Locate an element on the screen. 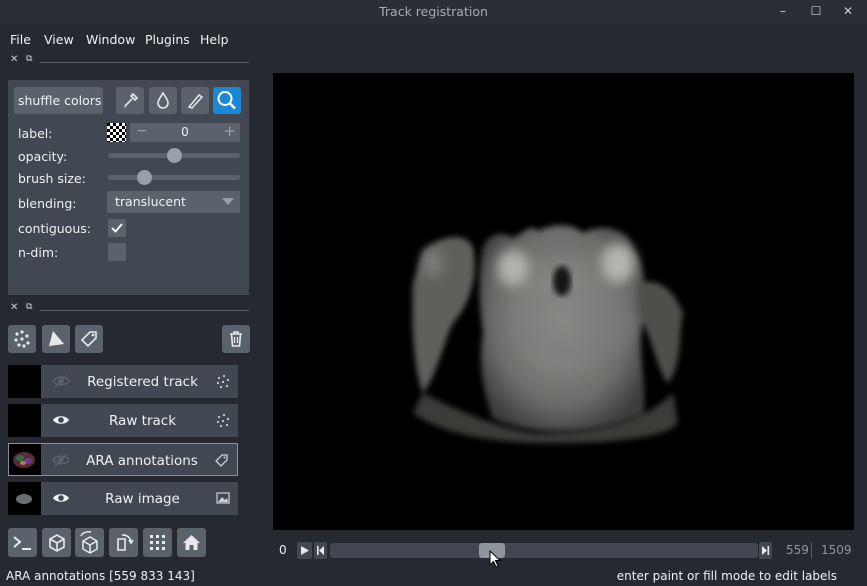  close-icon: ✕ is located at coordinates (848, 11).